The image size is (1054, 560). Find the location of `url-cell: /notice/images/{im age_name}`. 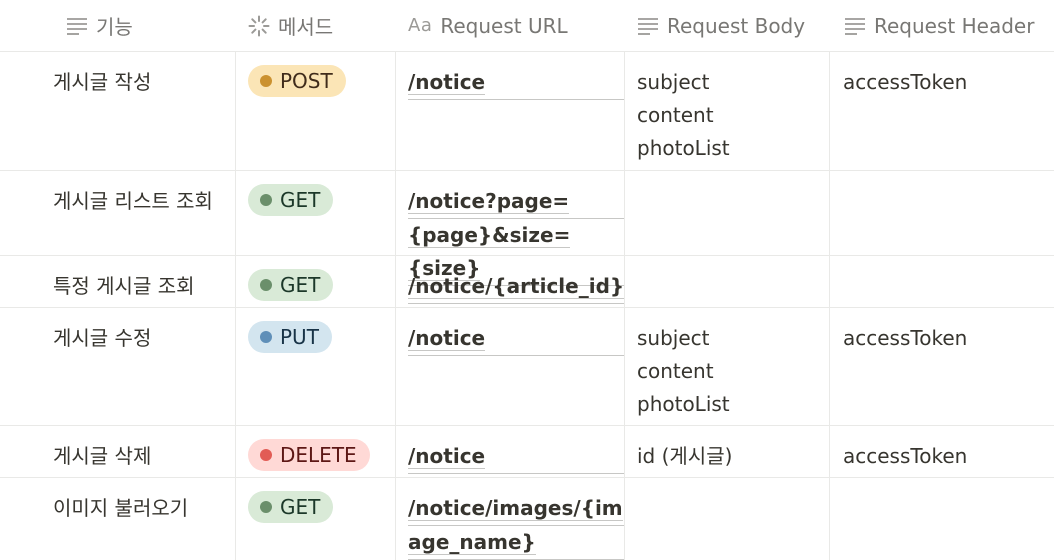

url-cell: /notice/images/{im age_name} is located at coordinates (510, 519).